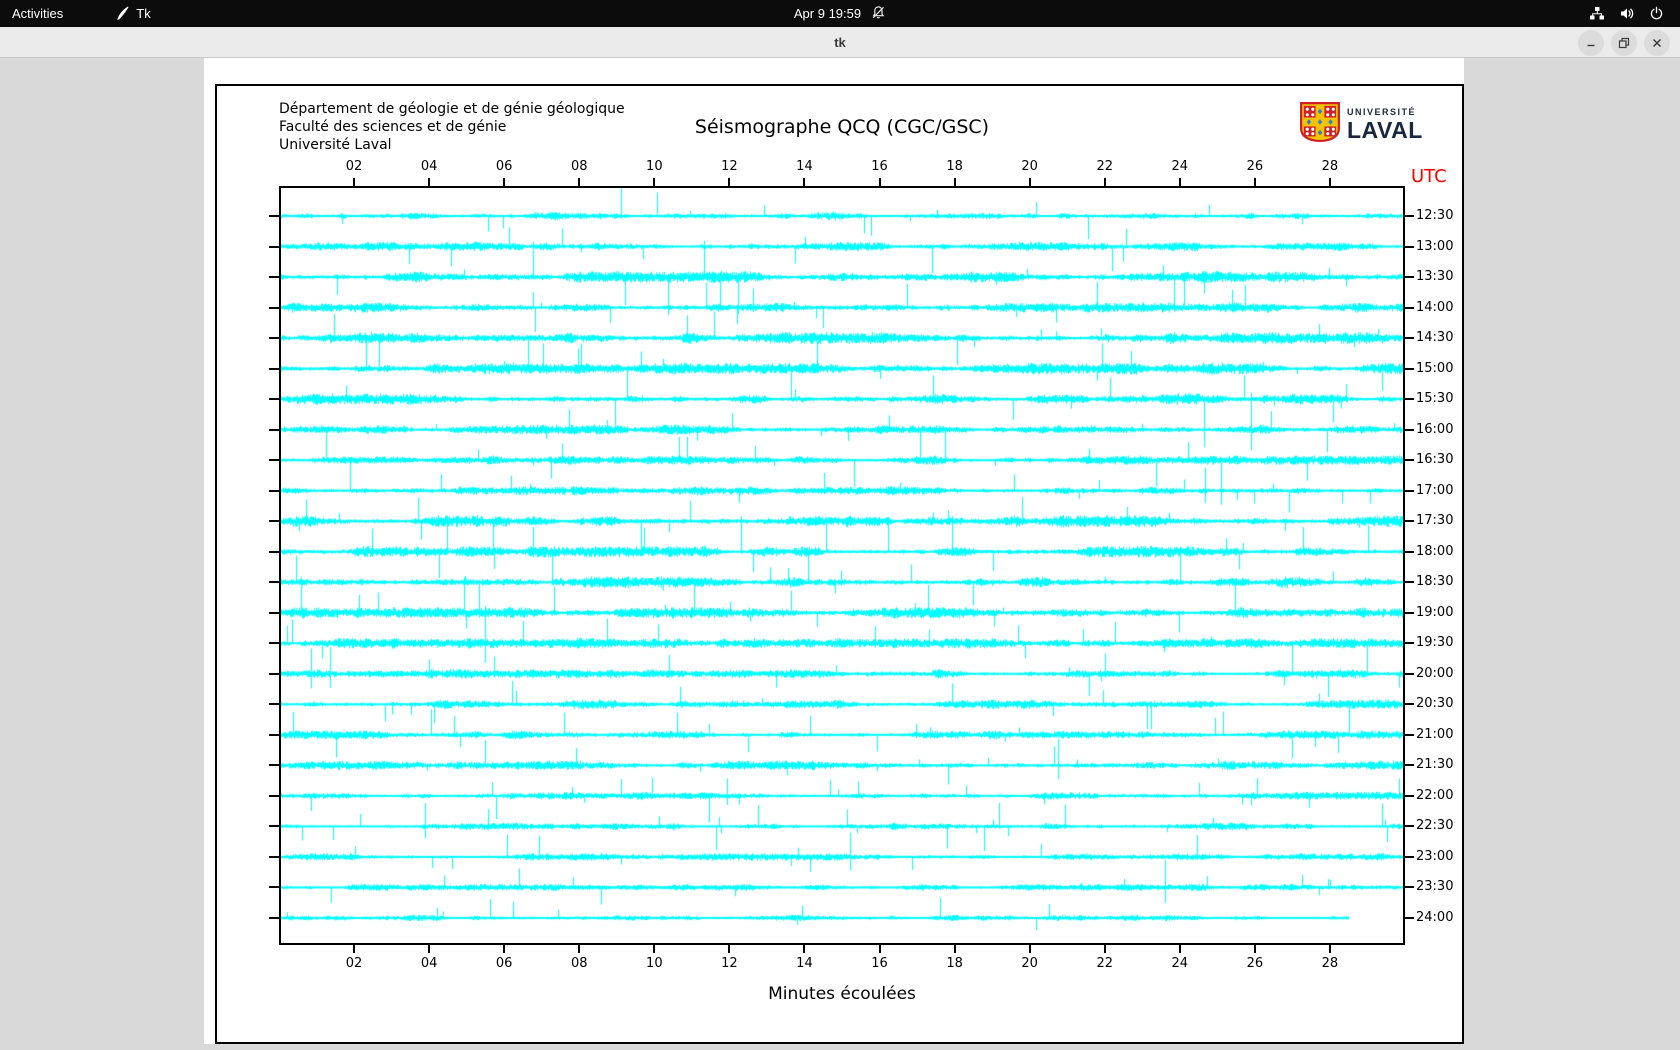  What do you see at coordinates (842, 994) in the screenshot?
I see `x-axis-title: Minutes écoulées` at bounding box center [842, 994].